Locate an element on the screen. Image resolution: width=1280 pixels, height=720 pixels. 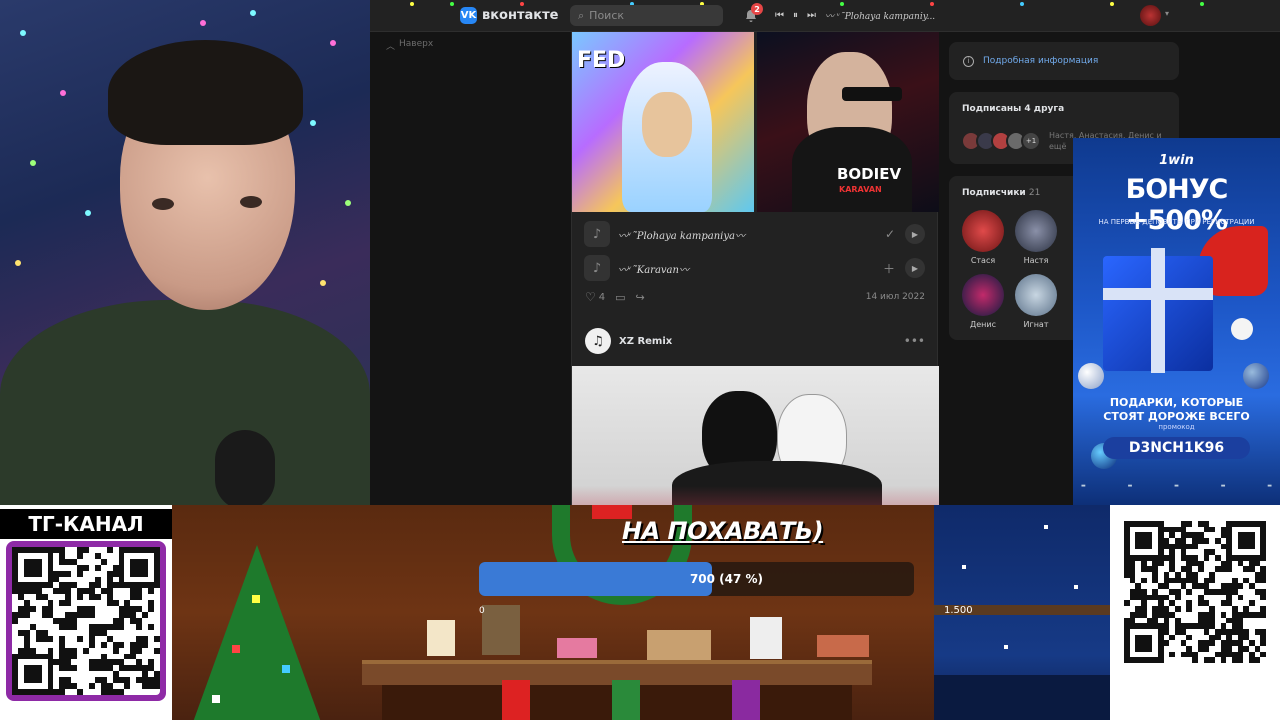
friends-more-badge: +1 is located at coordinates (1031, 141).